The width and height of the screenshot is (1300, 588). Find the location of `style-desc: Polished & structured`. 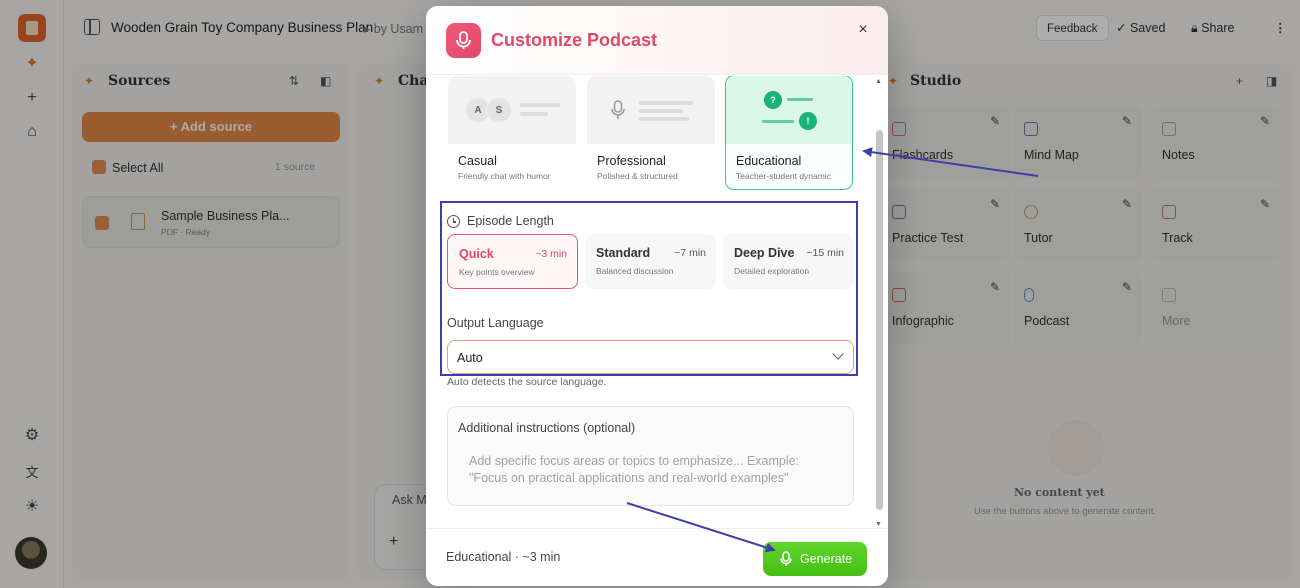

style-desc: Polished & structured is located at coordinates (637, 176).